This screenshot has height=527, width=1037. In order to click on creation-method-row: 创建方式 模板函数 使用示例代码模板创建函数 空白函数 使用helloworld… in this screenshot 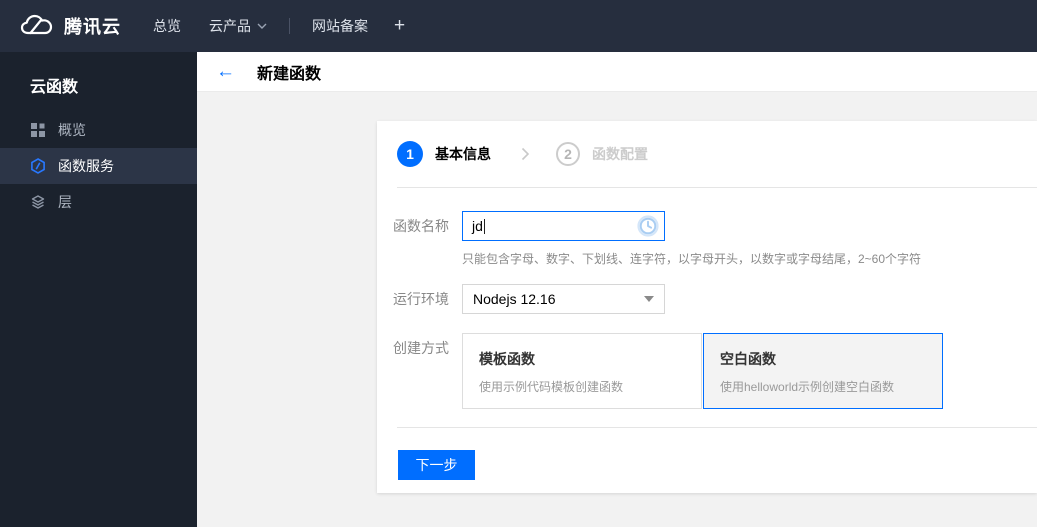, I will do `click(715, 371)`.